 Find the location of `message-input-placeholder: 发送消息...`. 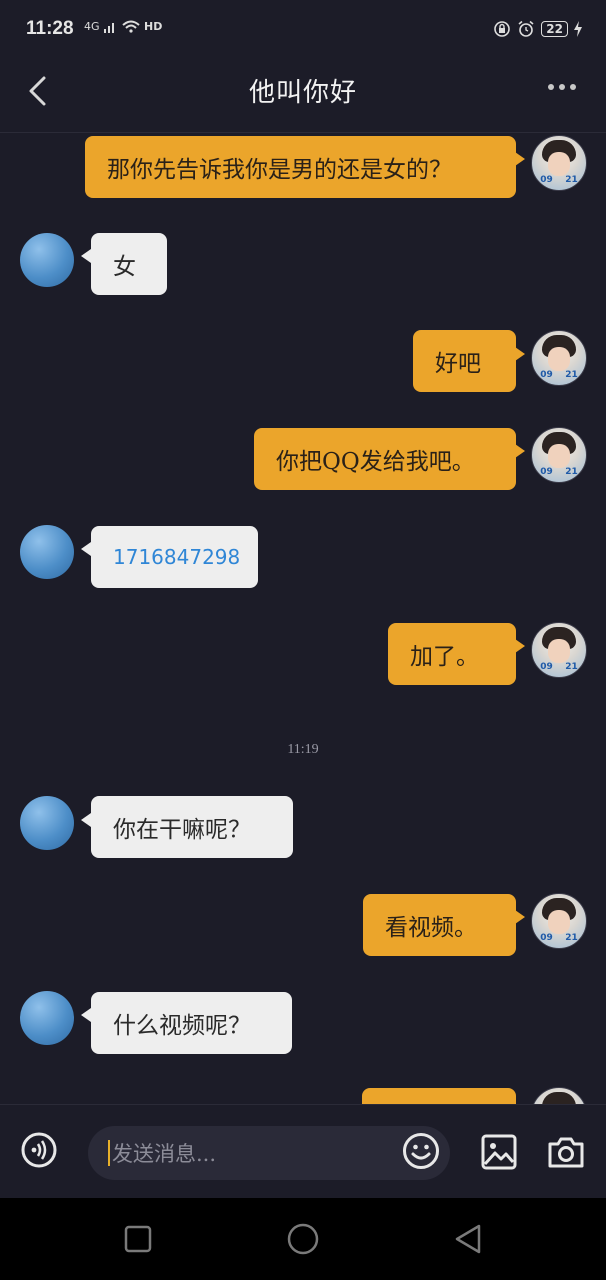

message-input-placeholder: 发送消息... is located at coordinates (164, 1154).